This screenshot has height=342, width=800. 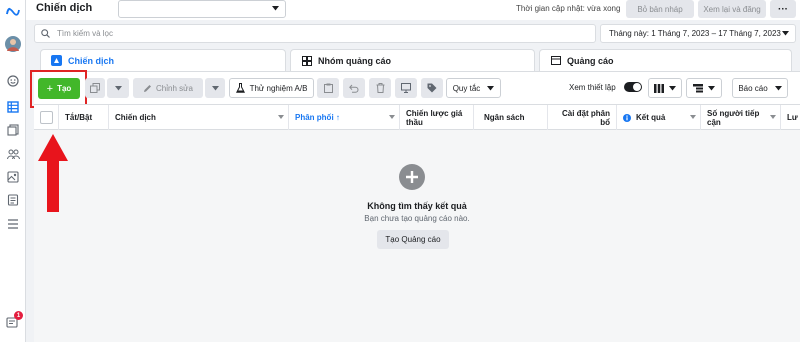 I want to click on create-ad-button: Tạo Quảng cáo, so click(x=413, y=239).